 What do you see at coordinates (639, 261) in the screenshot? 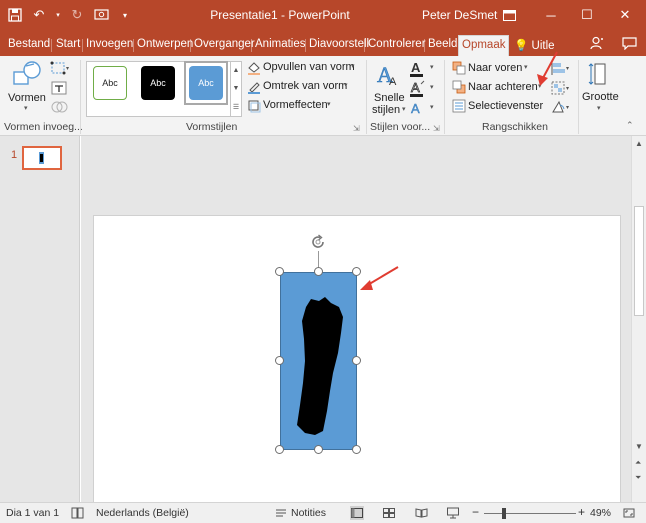
I see `scrollbar-thumb` at bounding box center [639, 261].